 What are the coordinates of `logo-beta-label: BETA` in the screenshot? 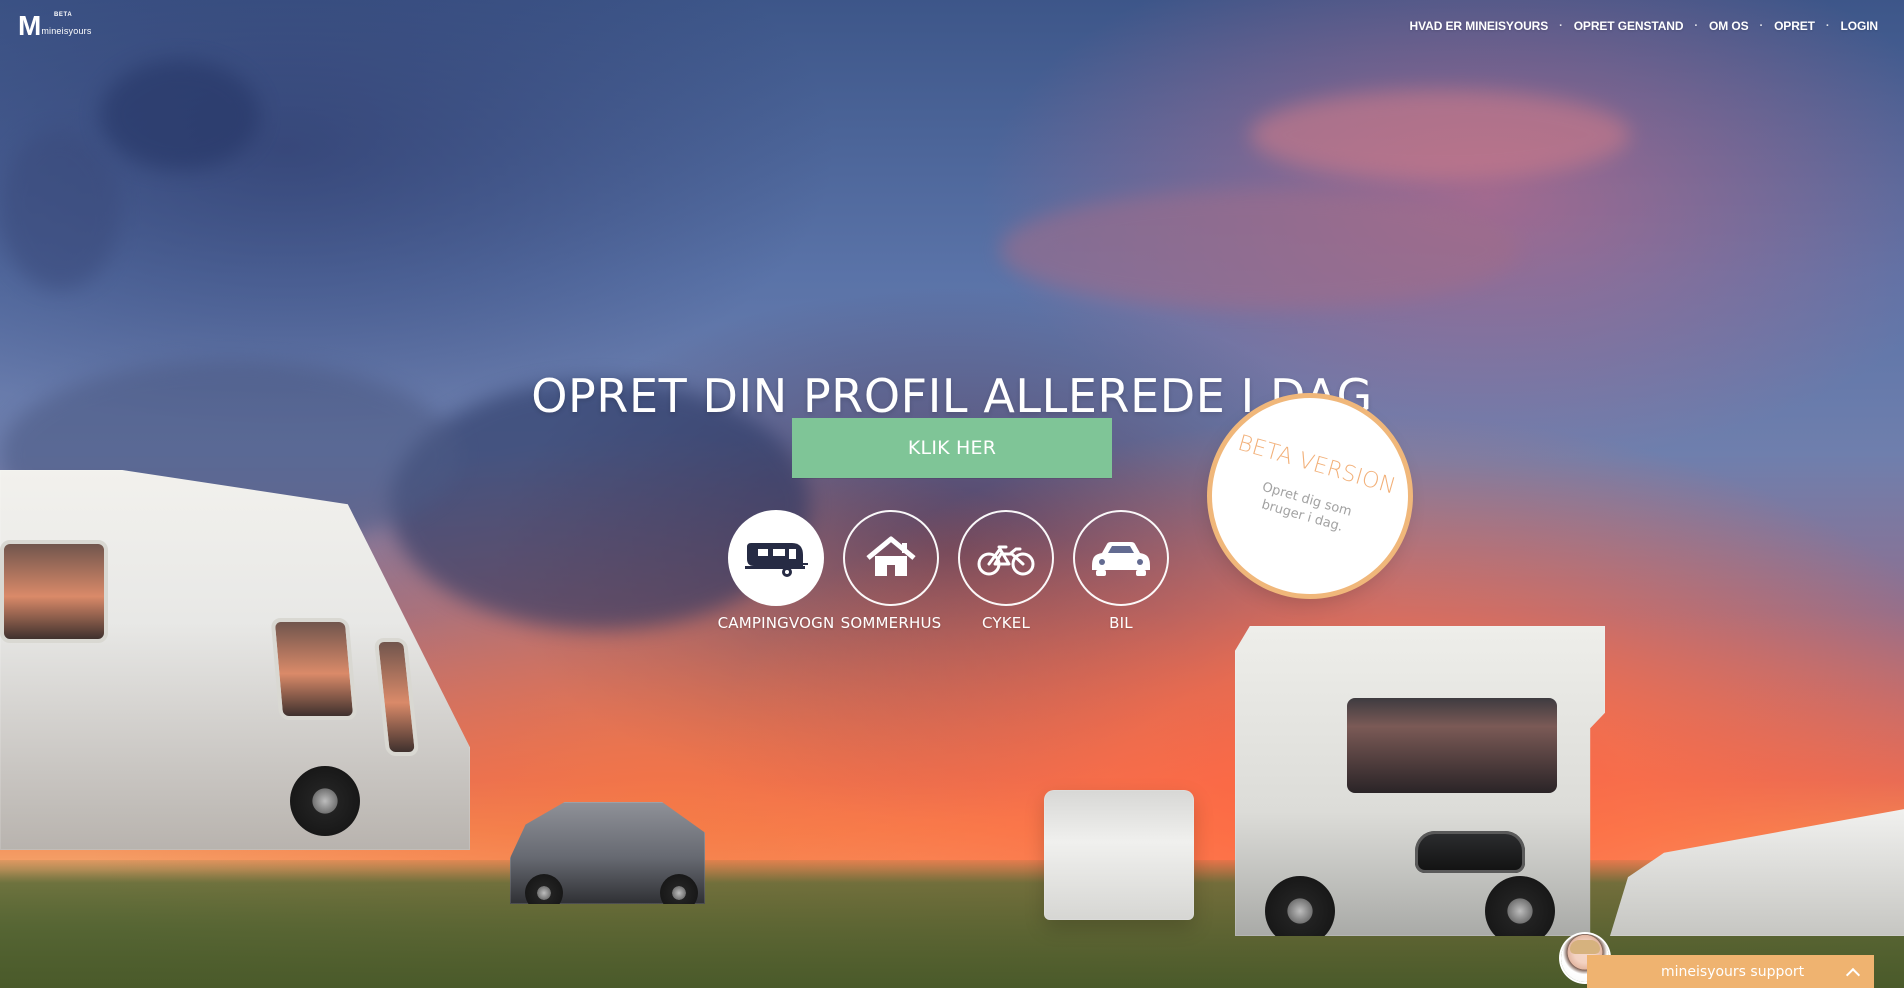 It's located at (63, 15).